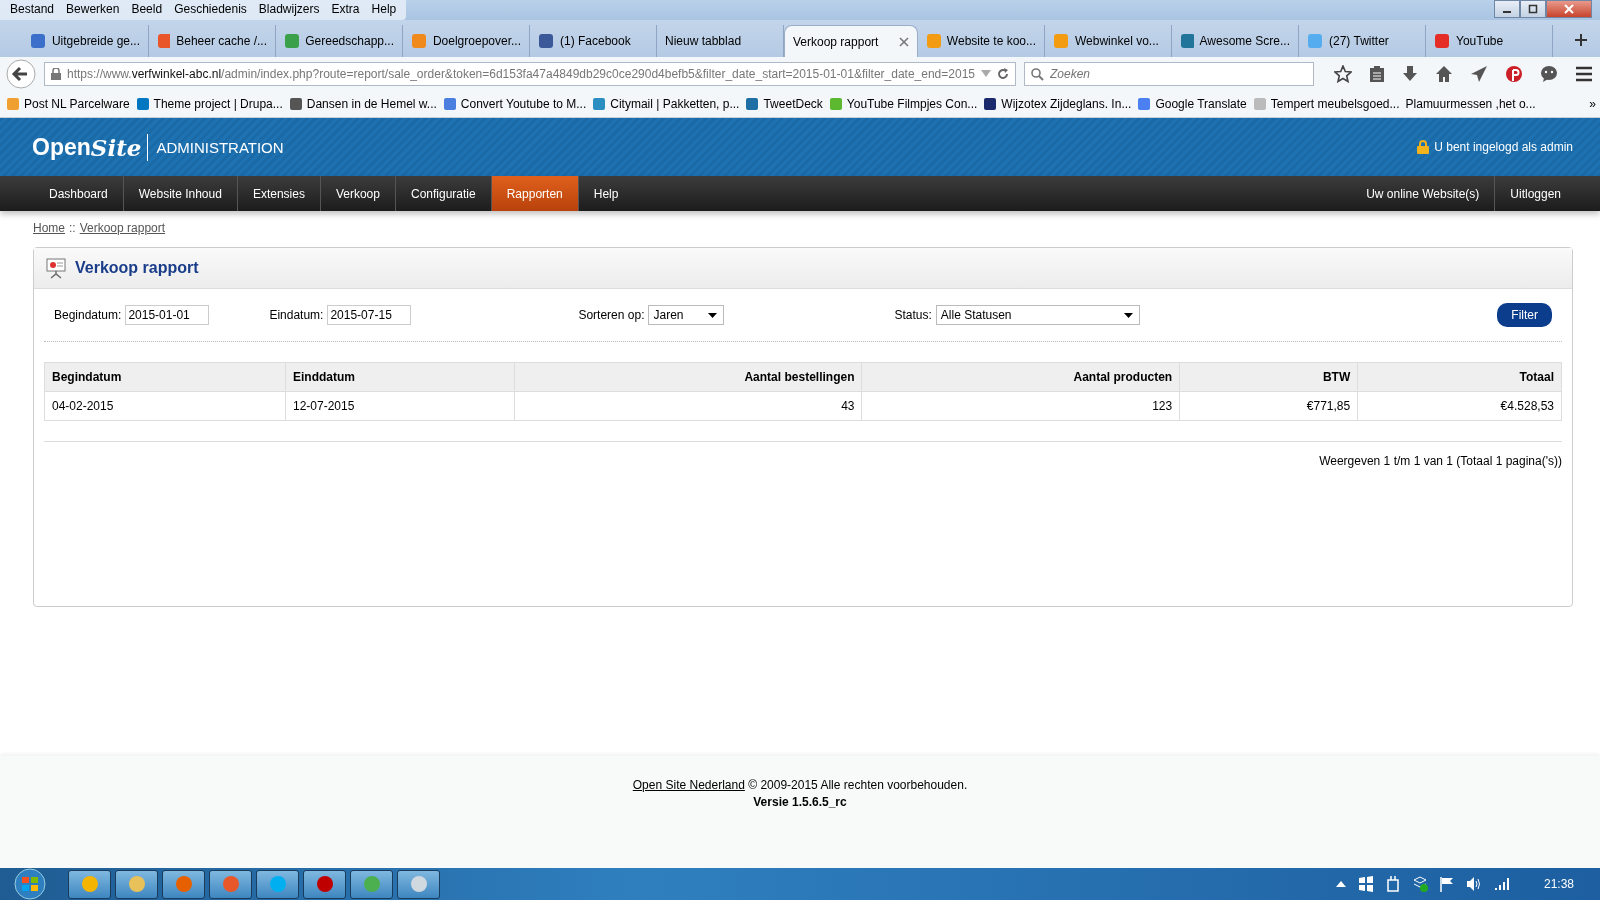 The image size is (1600, 900). I want to click on nav-link: Extensies, so click(279, 193).